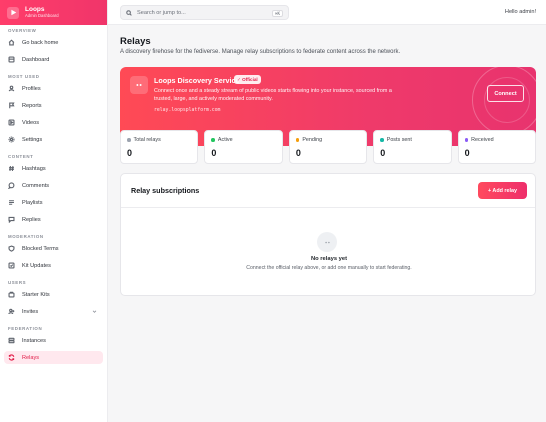 The width and height of the screenshot is (546, 422). What do you see at coordinates (40, 42) in the screenshot?
I see `sidebar-item-label: Go back home` at bounding box center [40, 42].